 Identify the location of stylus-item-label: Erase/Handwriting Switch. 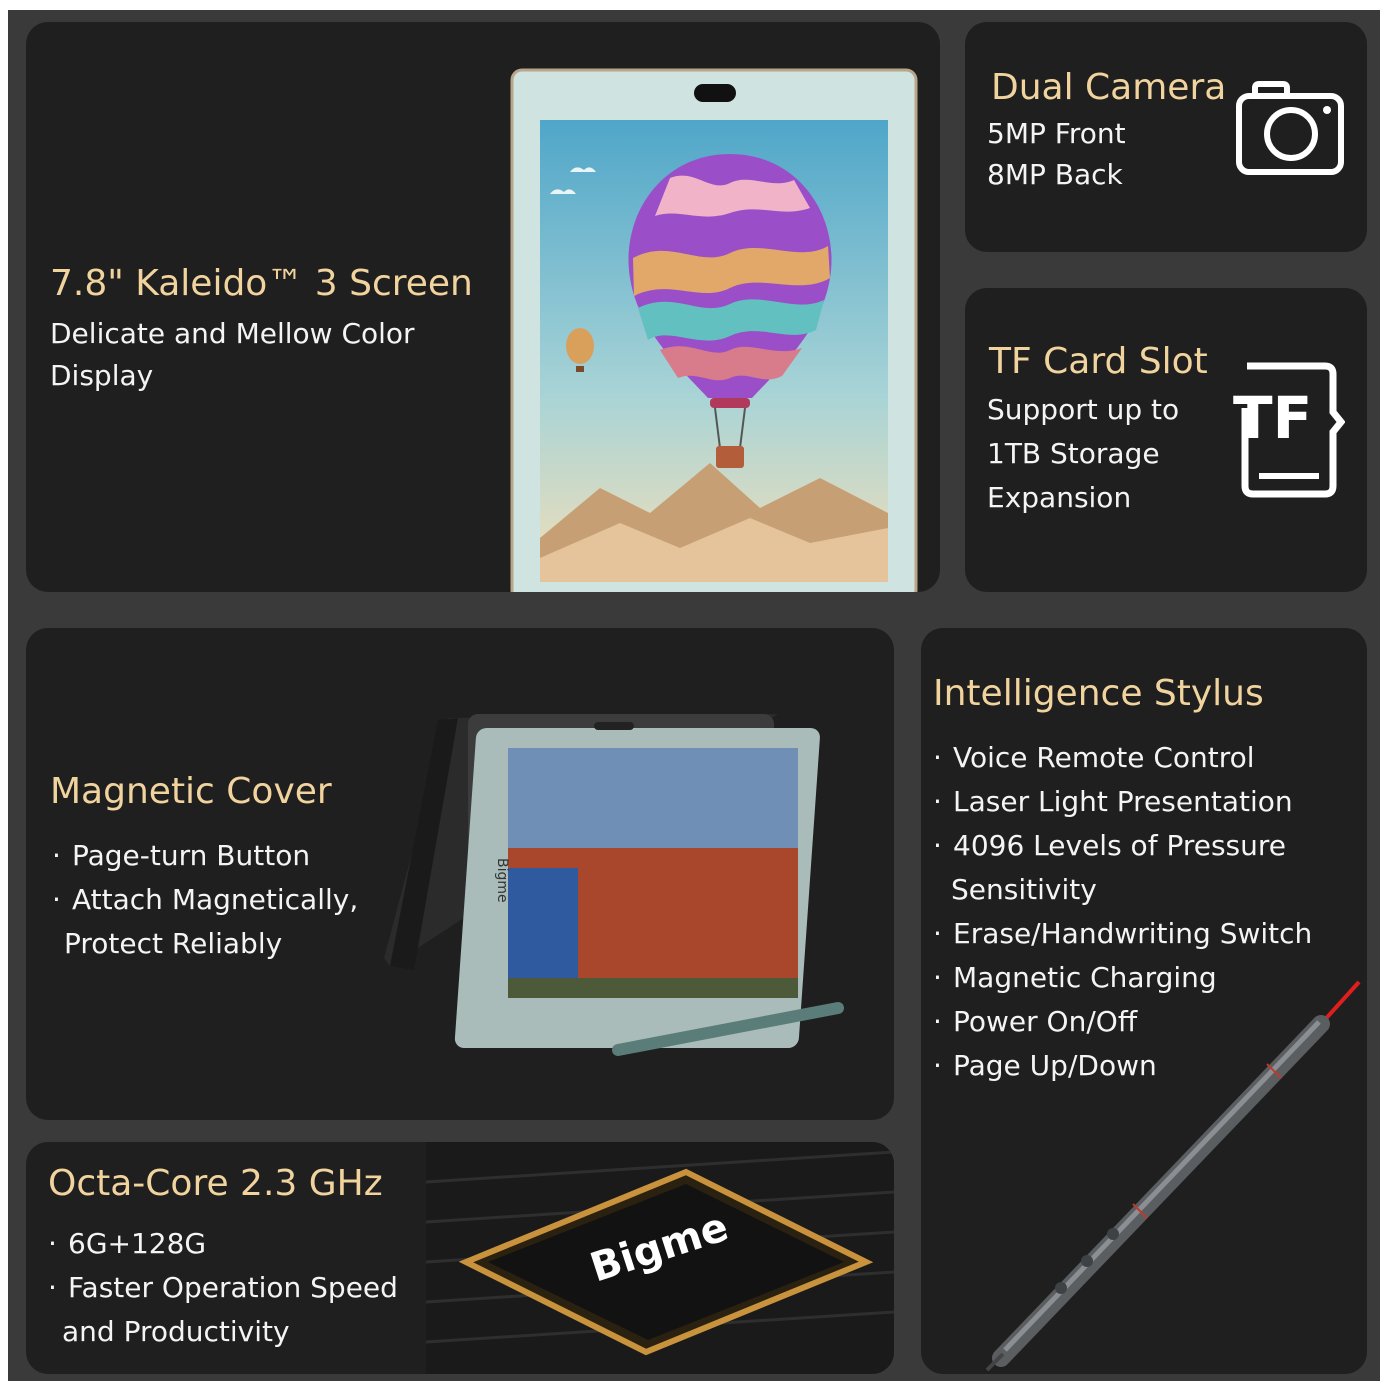
(1133, 933).